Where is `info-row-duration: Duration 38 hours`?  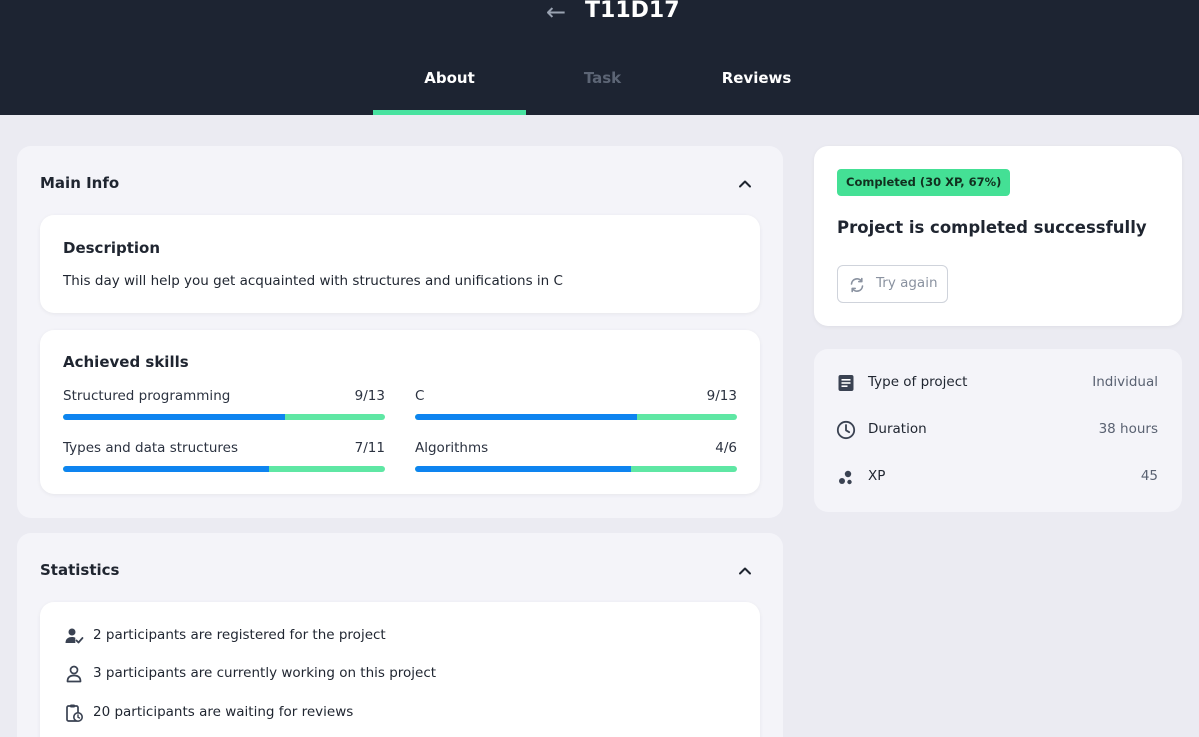 info-row-duration: Duration 38 hours is located at coordinates (997, 430).